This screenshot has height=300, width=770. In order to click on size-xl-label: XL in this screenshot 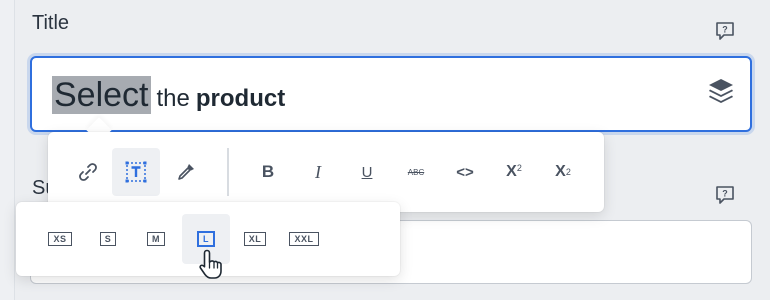, I will do `click(255, 239)`.